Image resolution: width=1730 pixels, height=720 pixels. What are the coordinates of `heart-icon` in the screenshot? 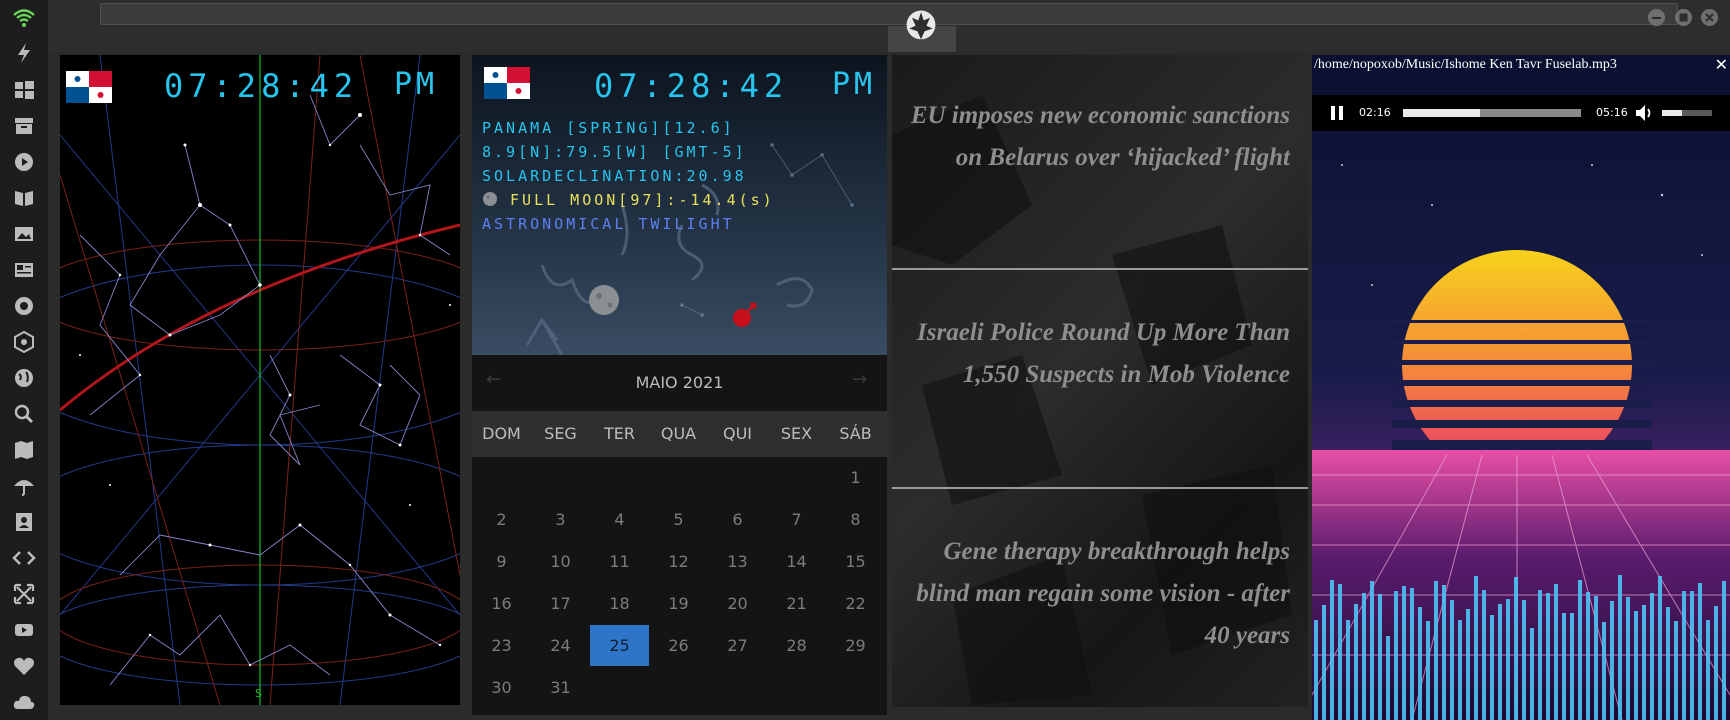 It's located at (24, 666).